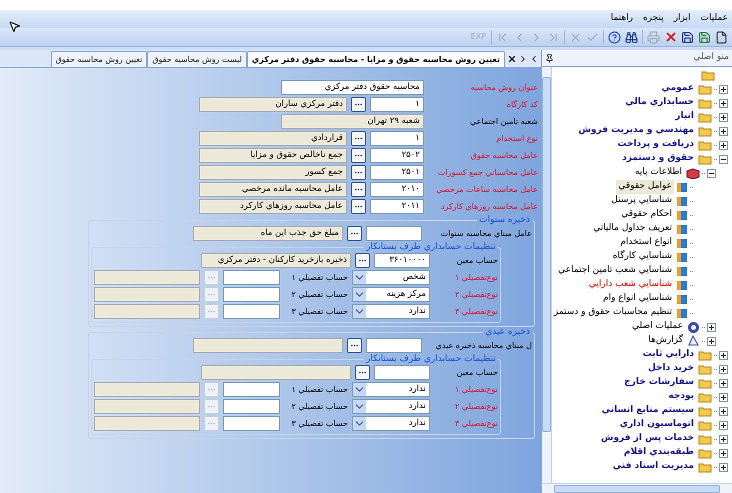  Describe the element at coordinates (319, 278) in the screenshot. I see `field-label: حساب تفصيلي ۱` at that location.